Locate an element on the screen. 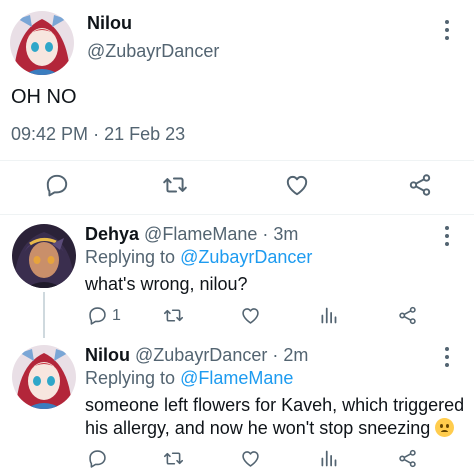 The image size is (474, 476). replying-to: Replying to @ZubayrDancer is located at coordinates (198, 257).